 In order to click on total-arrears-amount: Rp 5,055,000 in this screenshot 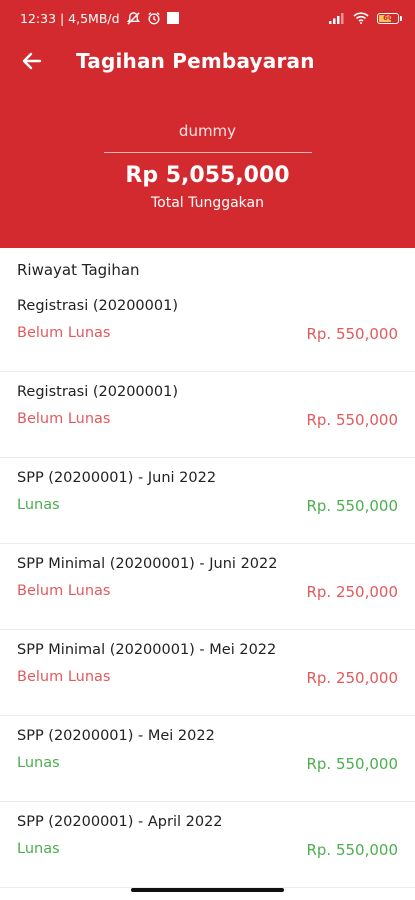, I will do `click(207, 175)`.